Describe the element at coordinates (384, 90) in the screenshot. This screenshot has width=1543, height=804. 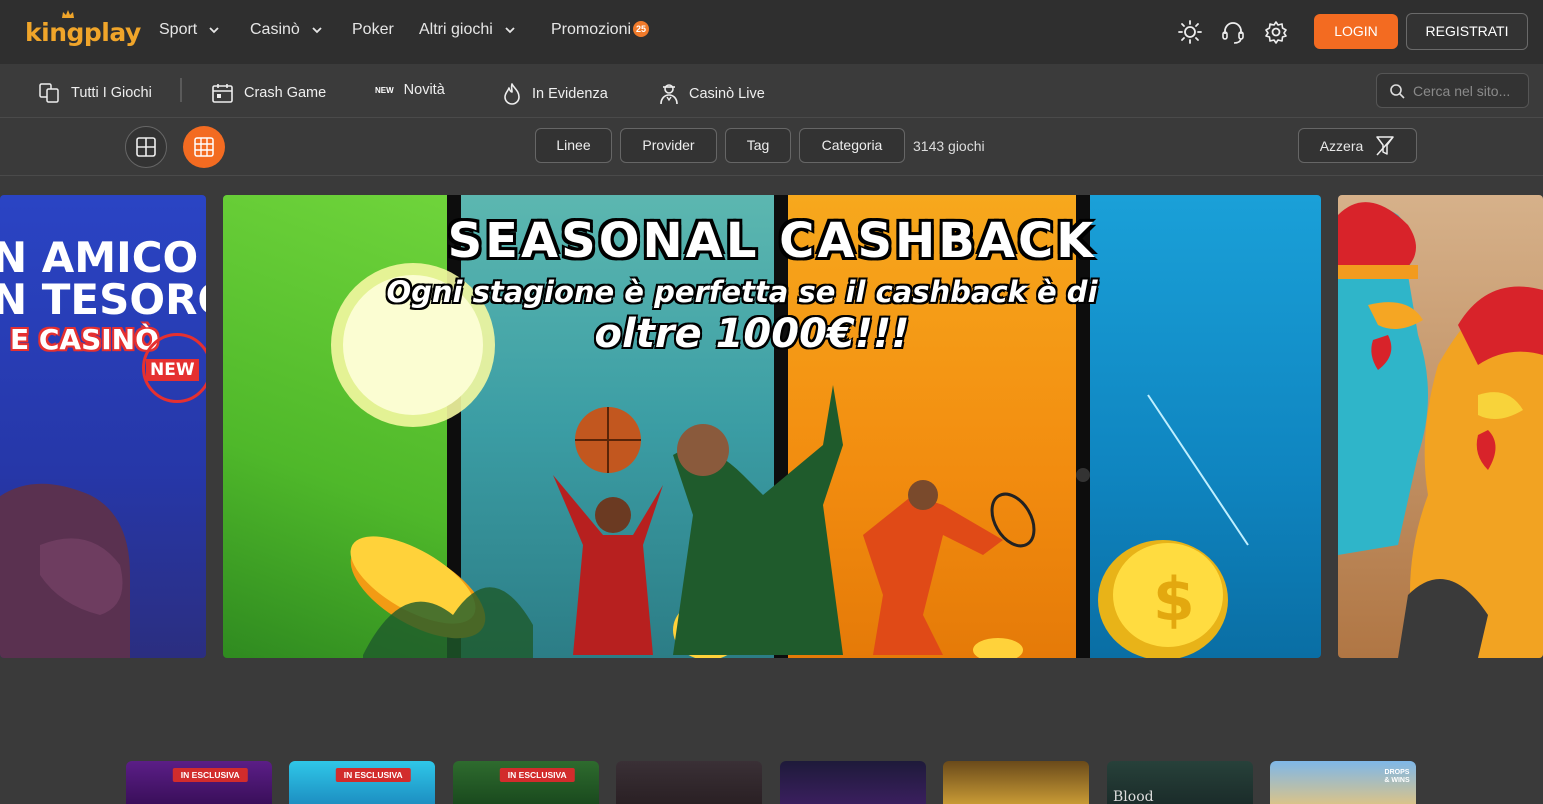
I see `new-tag: NEW` at that location.